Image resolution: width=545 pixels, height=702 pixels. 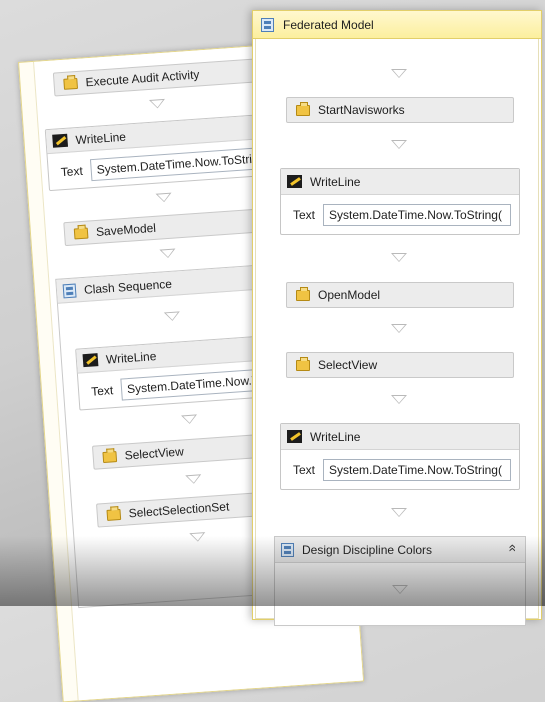 What do you see at coordinates (126, 229) in the screenshot?
I see `activity-label: SaveModel` at bounding box center [126, 229].